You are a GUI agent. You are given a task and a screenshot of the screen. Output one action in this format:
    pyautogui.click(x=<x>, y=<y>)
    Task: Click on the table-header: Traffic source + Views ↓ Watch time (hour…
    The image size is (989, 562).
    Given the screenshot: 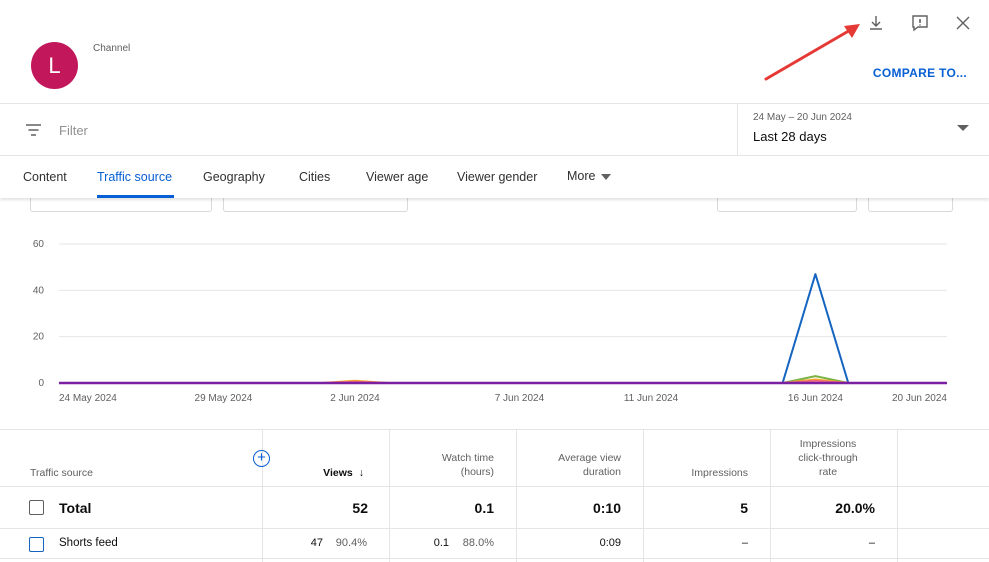 What is the action you would take?
    pyautogui.click(x=494, y=458)
    